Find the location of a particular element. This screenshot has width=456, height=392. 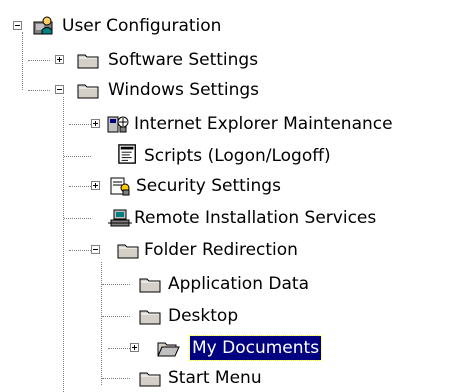

tree-node-my-documents: My Documents is located at coordinates (242, 348).